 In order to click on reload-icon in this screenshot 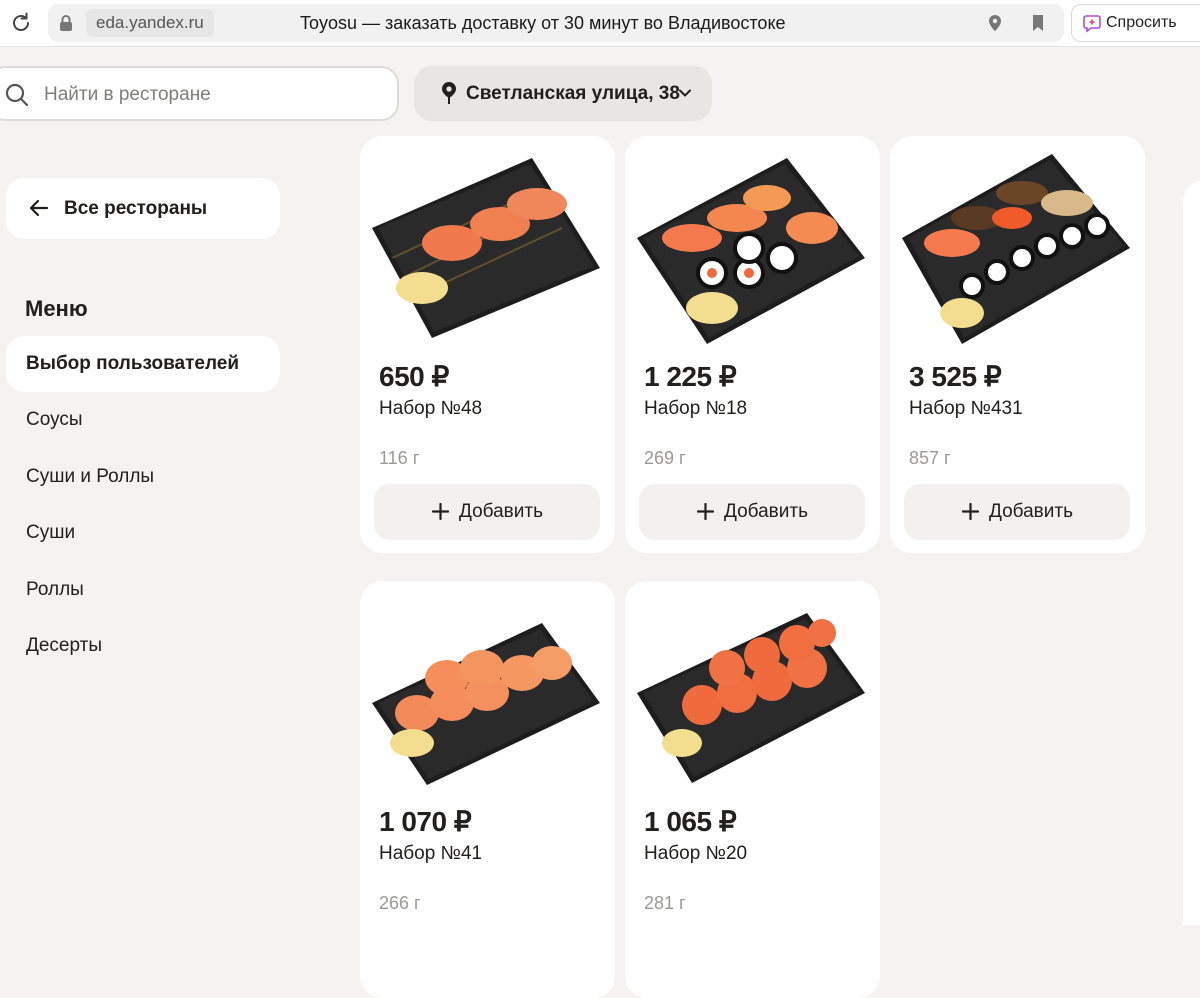, I will do `click(21, 23)`.